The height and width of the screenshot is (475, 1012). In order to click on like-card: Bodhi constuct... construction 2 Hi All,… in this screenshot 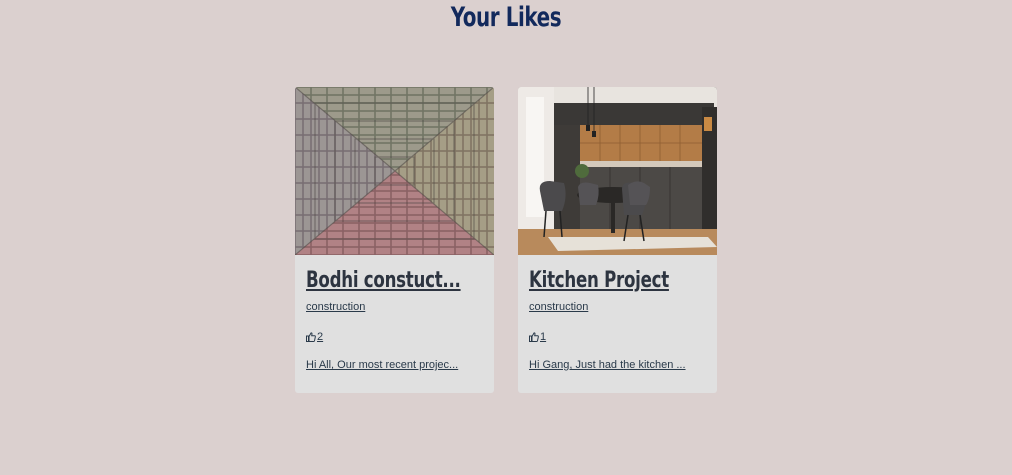, I will do `click(394, 240)`.